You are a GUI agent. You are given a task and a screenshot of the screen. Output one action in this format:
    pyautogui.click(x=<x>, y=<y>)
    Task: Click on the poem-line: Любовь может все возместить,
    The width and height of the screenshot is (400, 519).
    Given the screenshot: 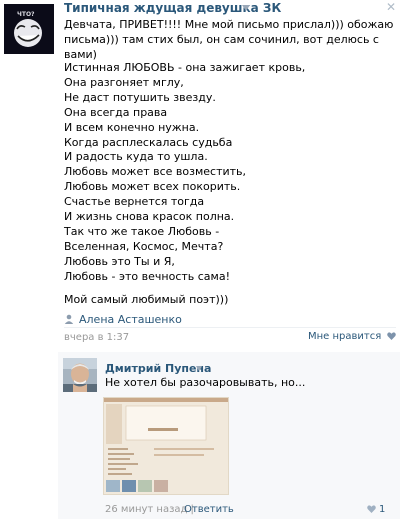 What is the action you would take?
    pyautogui.click(x=155, y=172)
    